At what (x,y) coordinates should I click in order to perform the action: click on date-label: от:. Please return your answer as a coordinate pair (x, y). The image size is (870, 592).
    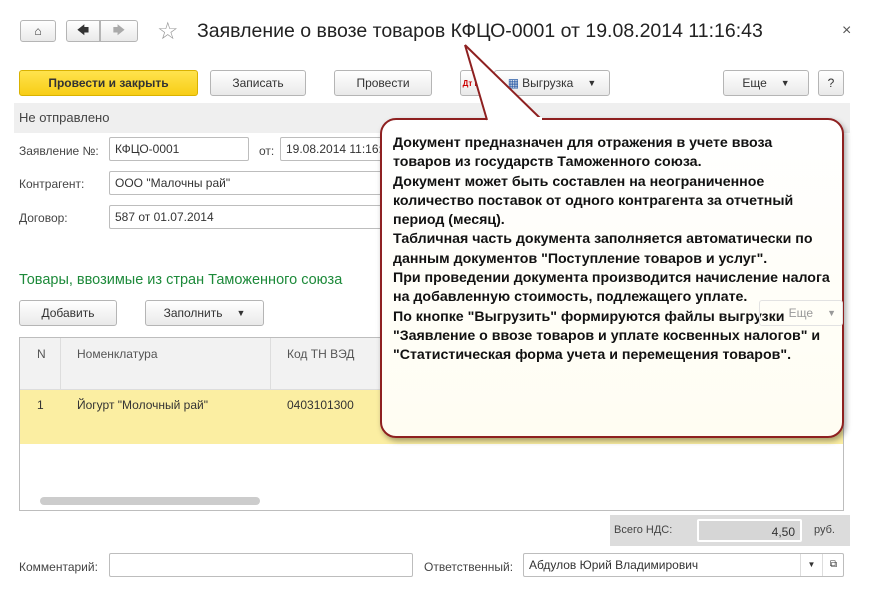
    Looking at the image, I should click on (267, 151).